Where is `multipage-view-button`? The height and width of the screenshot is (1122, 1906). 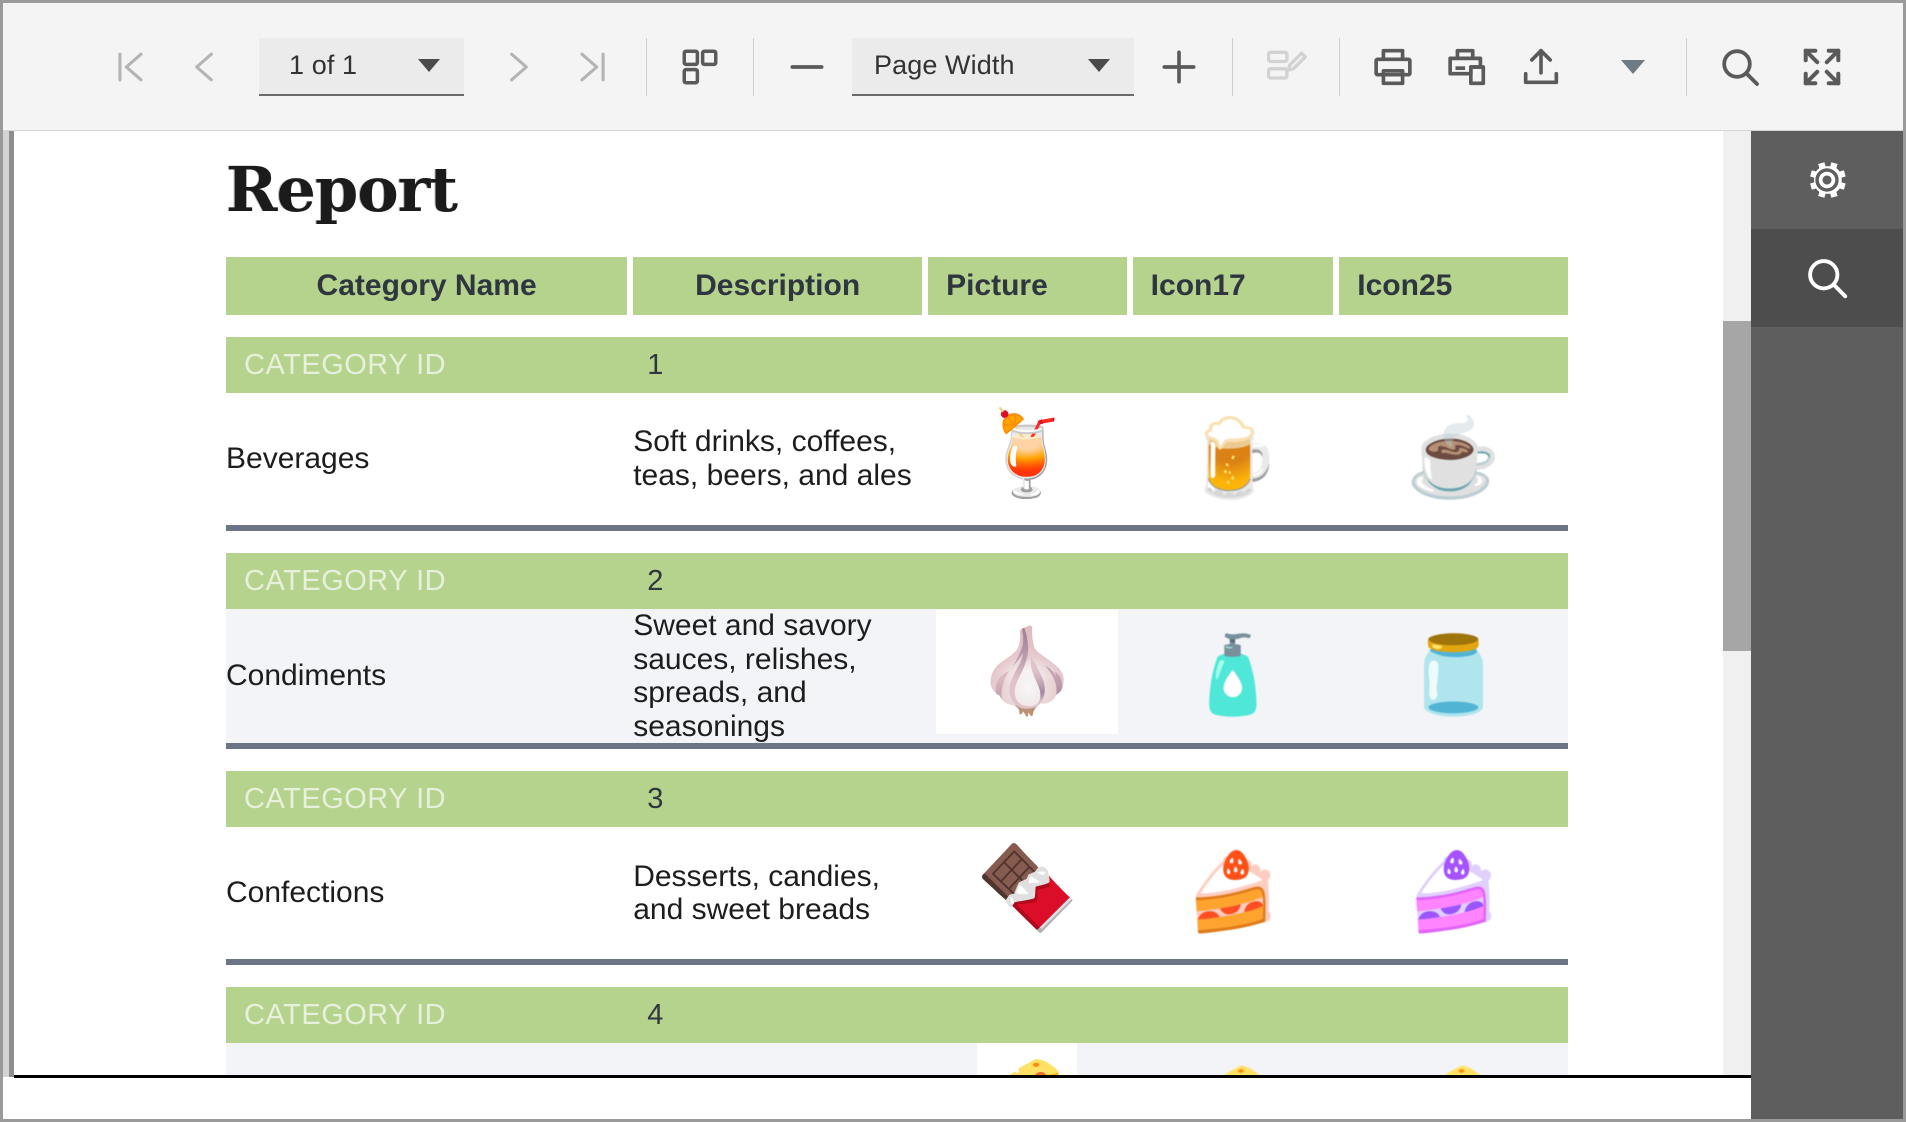 multipage-view-button is located at coordinates (700, 67).